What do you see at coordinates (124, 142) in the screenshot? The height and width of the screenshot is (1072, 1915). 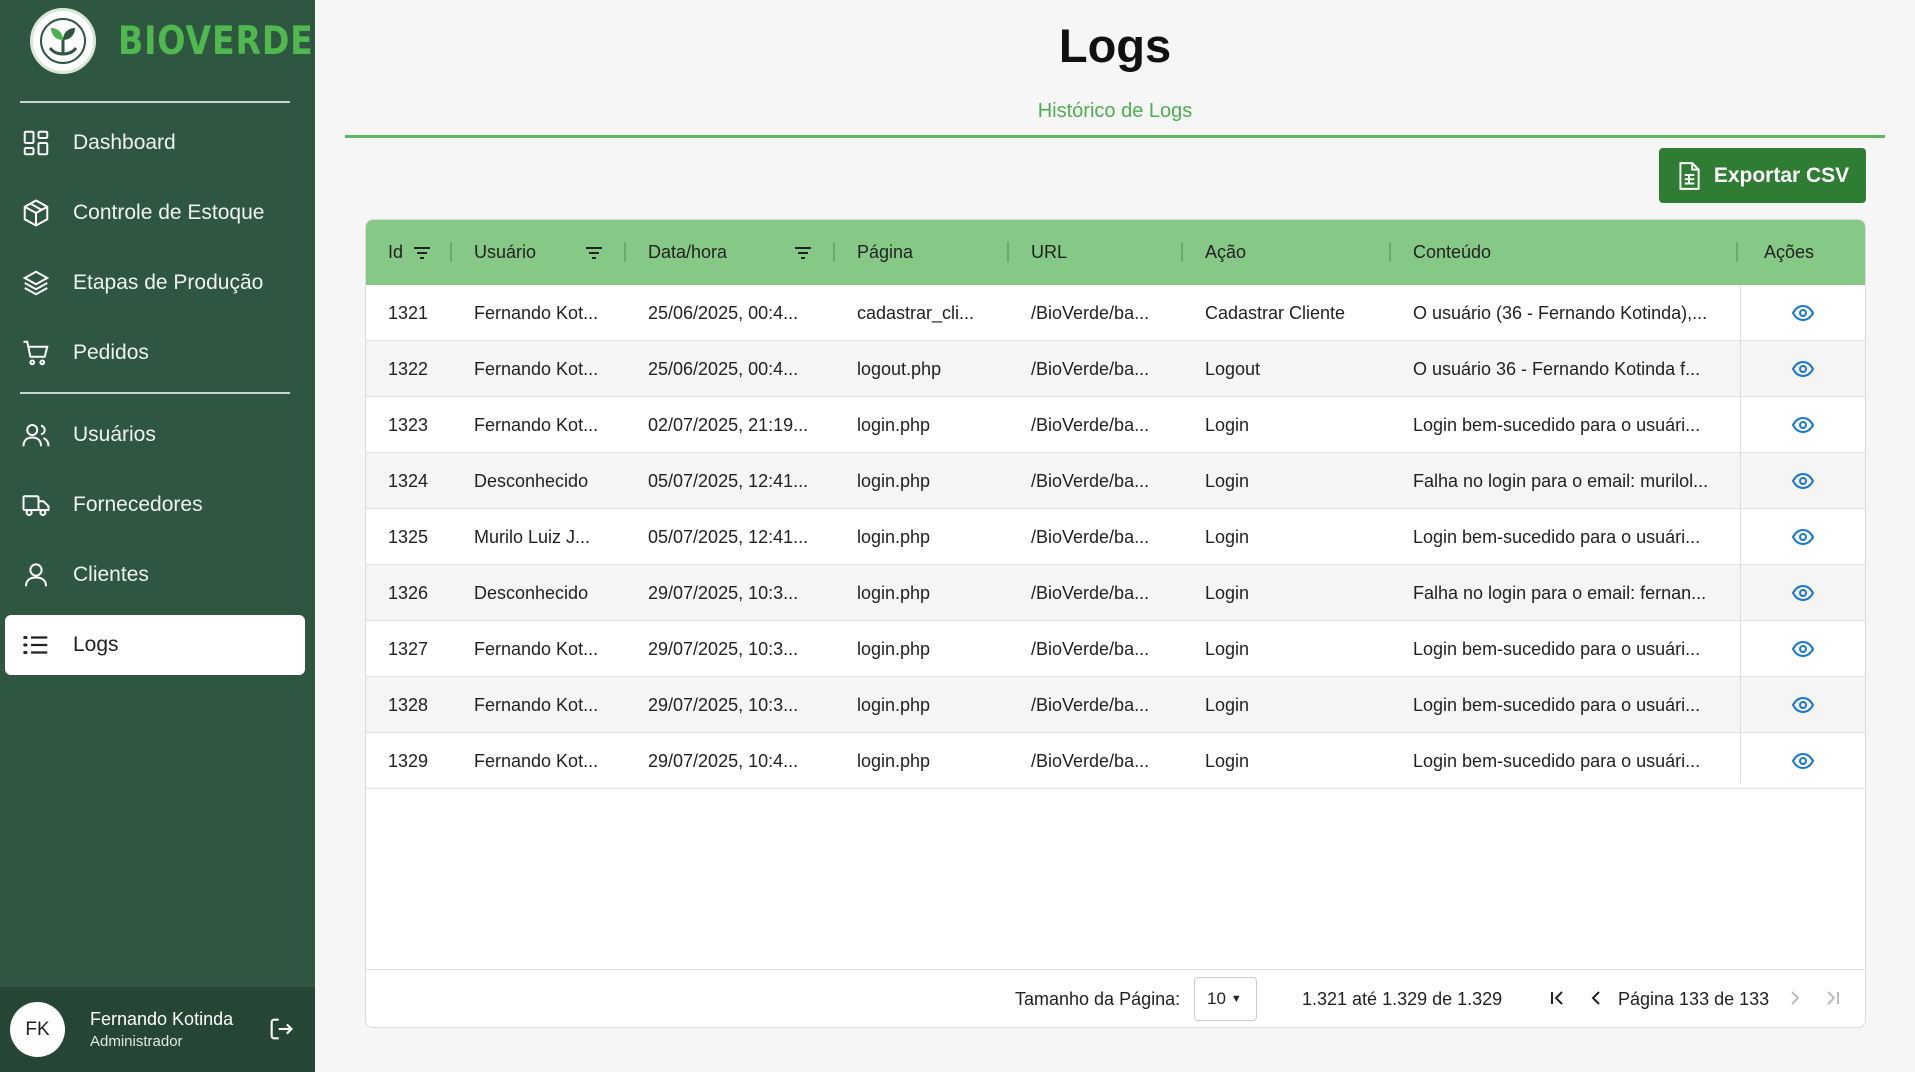 I see `sidebar-item-label: Dashboard` at bounding box center [124, 142].